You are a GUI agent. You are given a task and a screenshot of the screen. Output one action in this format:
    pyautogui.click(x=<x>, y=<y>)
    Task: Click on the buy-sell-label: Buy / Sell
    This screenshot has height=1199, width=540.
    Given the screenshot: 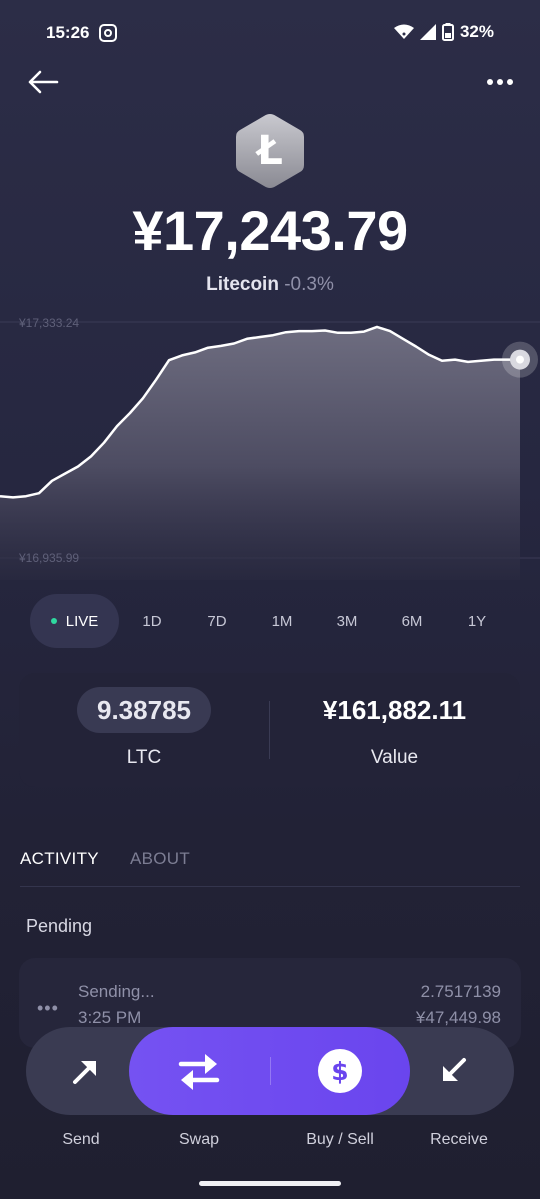 What is the action you would take?
    pyautogui.click(x=340, y=1139)
    